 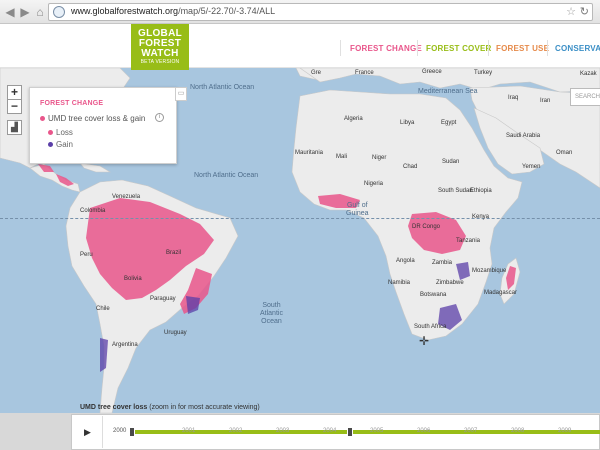 What do you see at coordinates (175, 333) in the screenshot?
I see `country-label: Uruguay` at bounding box center [175, 333].